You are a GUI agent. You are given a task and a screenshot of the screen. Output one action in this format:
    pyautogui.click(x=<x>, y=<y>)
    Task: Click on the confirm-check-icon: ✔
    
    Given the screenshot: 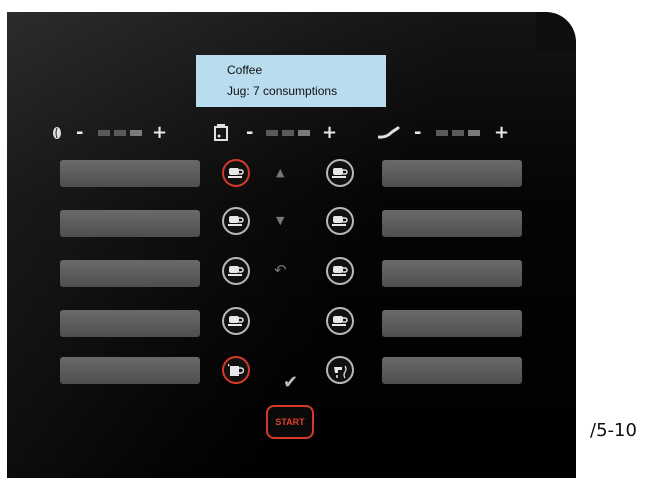 What is the action you would take?
    pyautogui.click(x=290, y=382)
    